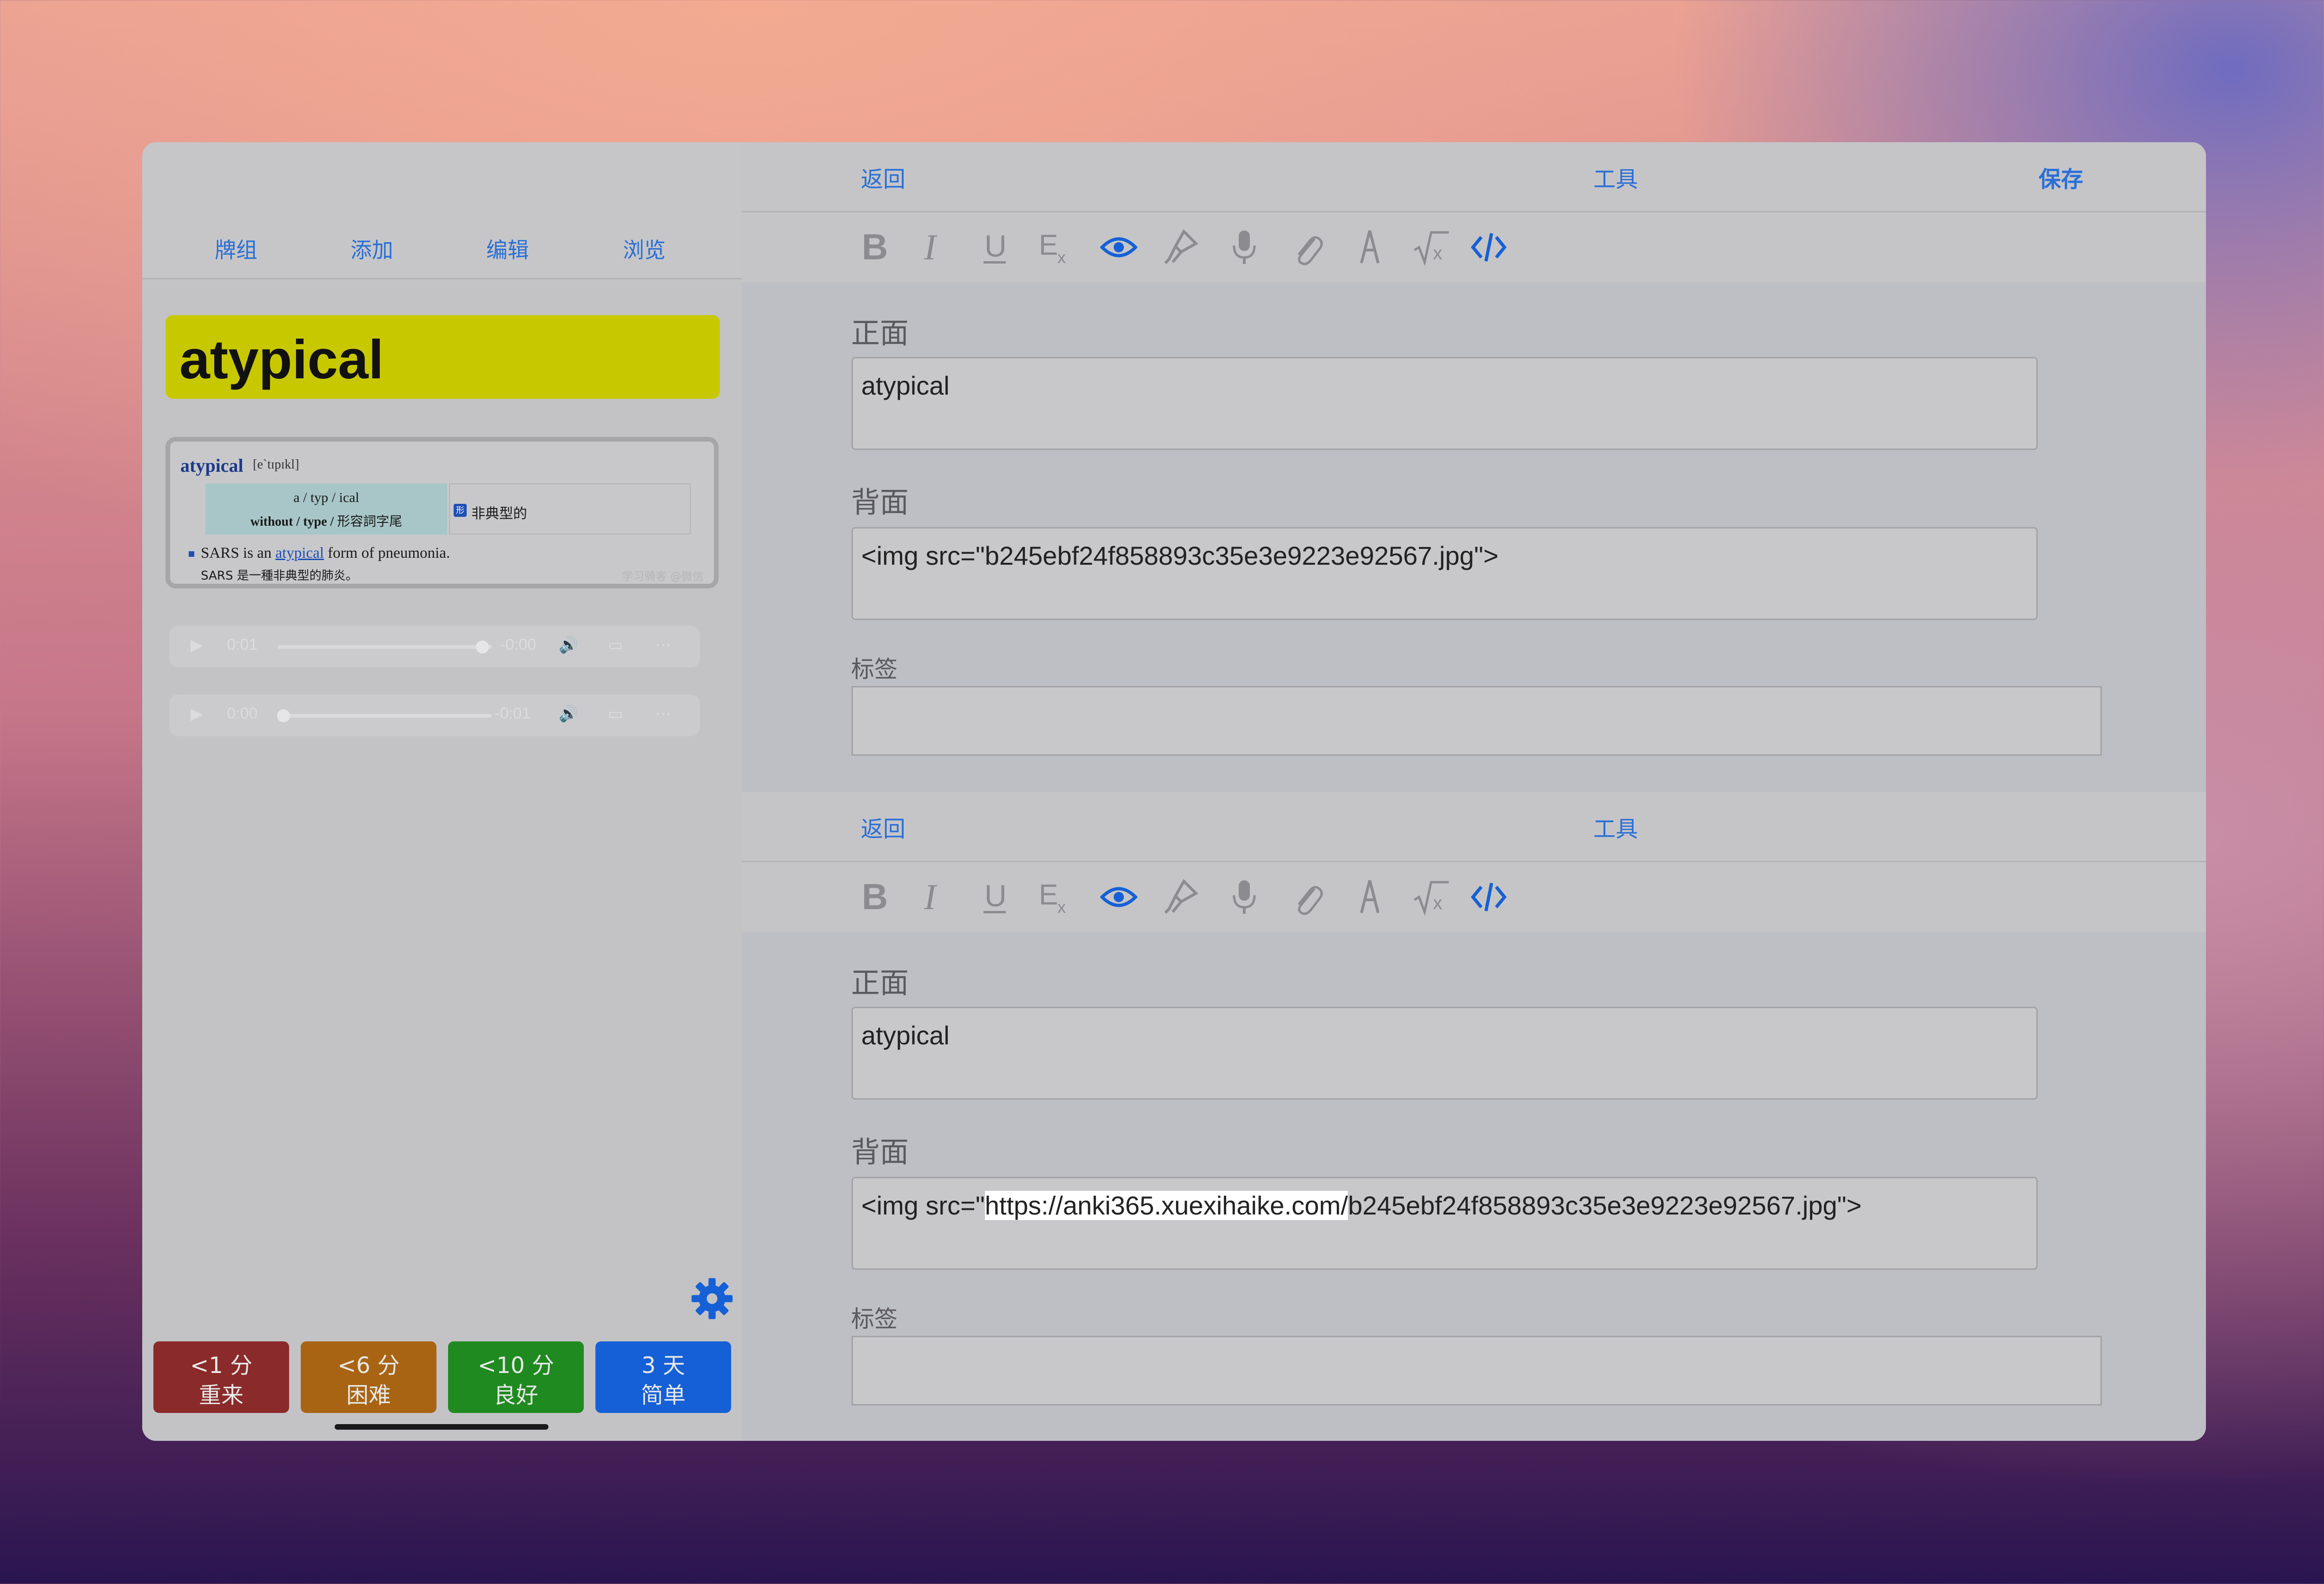  I want to click on home-indicator, so click(441, 1427).